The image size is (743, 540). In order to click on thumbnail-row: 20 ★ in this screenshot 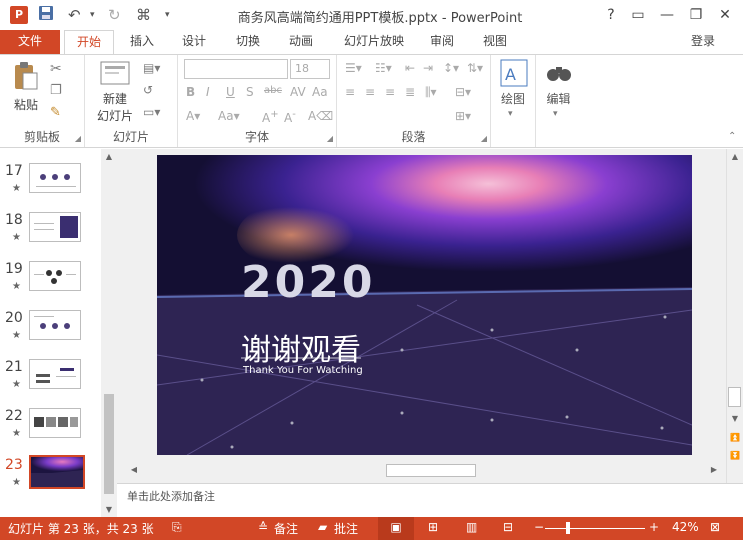, I will do `click(50, 333)`.